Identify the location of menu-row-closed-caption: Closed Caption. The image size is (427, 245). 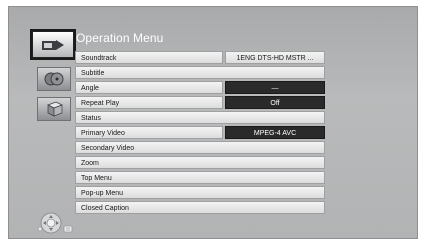
(201, 208).